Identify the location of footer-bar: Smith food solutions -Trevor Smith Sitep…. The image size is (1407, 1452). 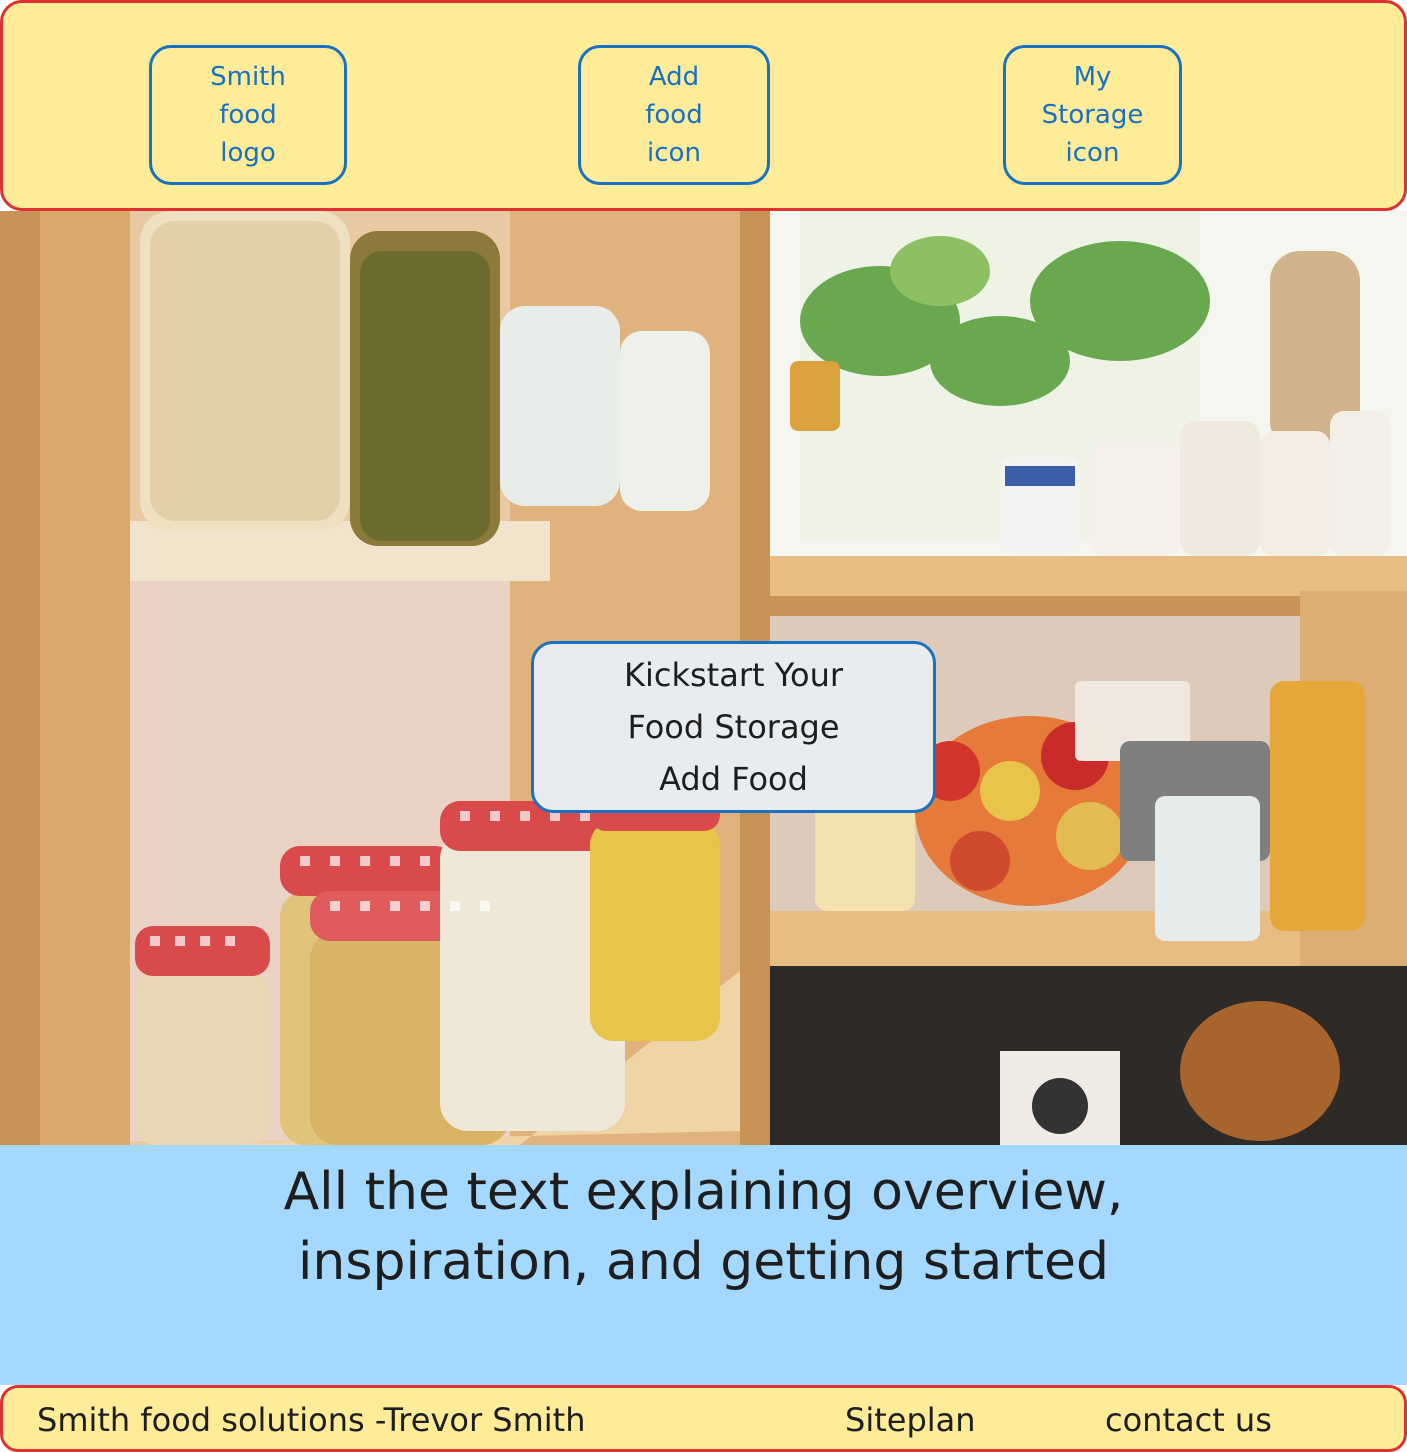
(703, 1418).